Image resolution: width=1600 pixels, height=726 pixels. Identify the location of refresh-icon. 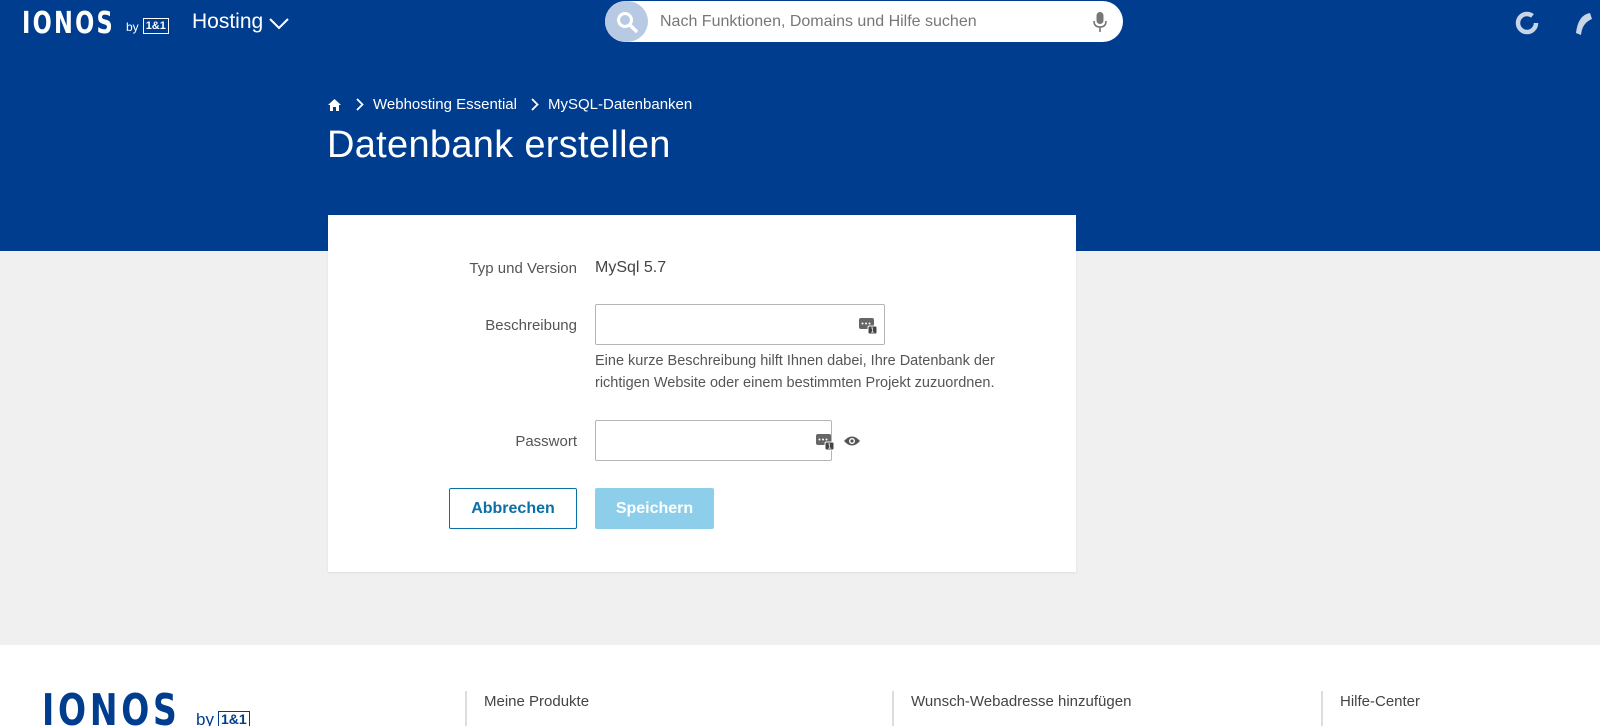
(1527, 25).